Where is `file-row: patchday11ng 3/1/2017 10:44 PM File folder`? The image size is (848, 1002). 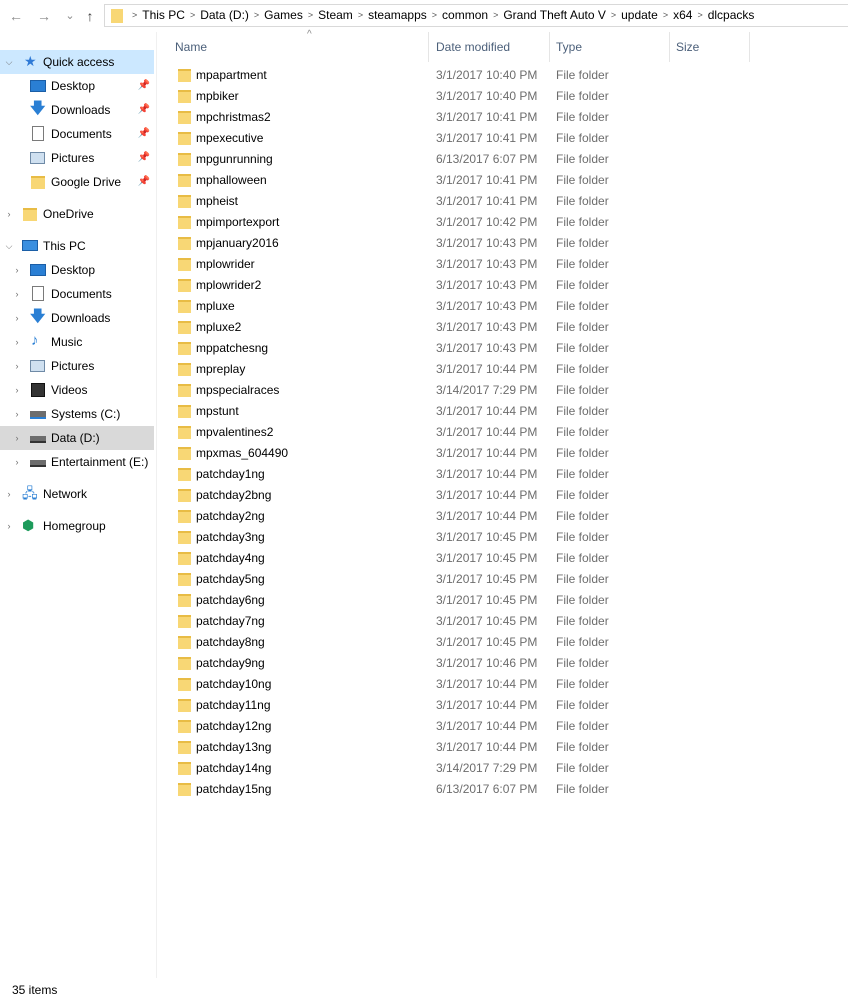
file-row: patchday11ng 3/1/2017 10:44 PM File folder is located at coordinates (457, 705).